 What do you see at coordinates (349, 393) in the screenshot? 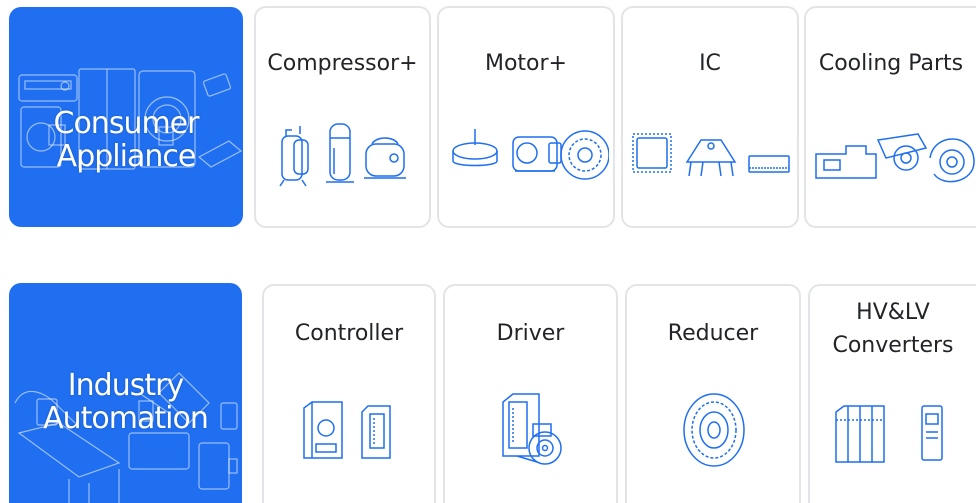
I see `category-card-controller: Controller` at bounding box center [349, 393].